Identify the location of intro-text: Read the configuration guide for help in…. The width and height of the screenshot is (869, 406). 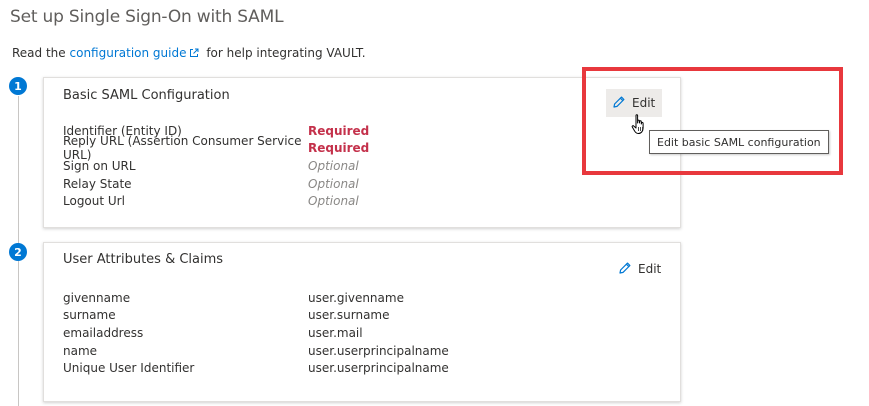
(189, 53).